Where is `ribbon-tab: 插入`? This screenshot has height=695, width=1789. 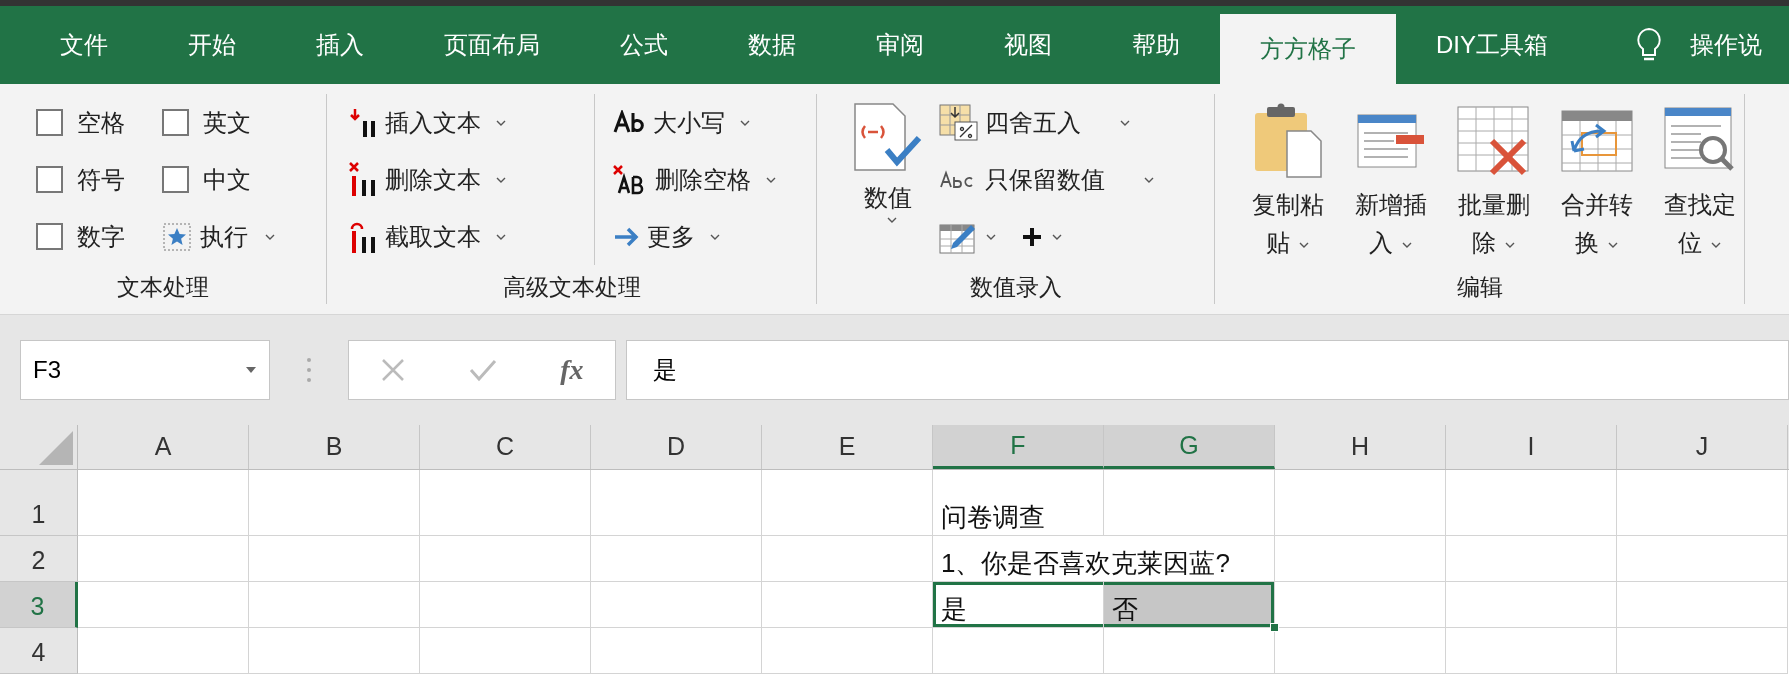
ribbon-tab: 插入 is located at coordinates (340, 45).